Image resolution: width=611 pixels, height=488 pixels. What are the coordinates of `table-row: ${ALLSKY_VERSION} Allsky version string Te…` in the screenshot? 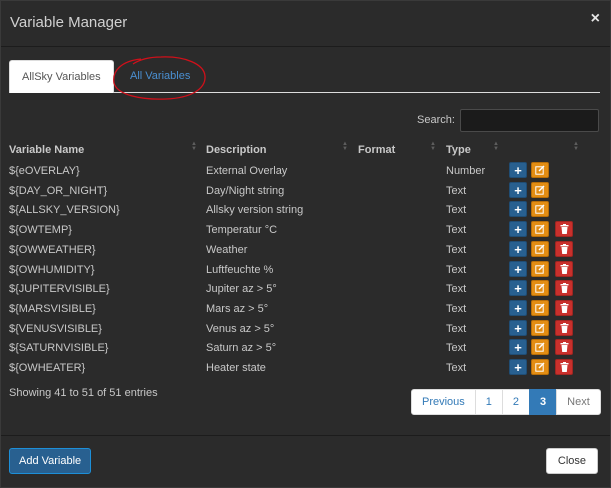 It's located at (305, 211).